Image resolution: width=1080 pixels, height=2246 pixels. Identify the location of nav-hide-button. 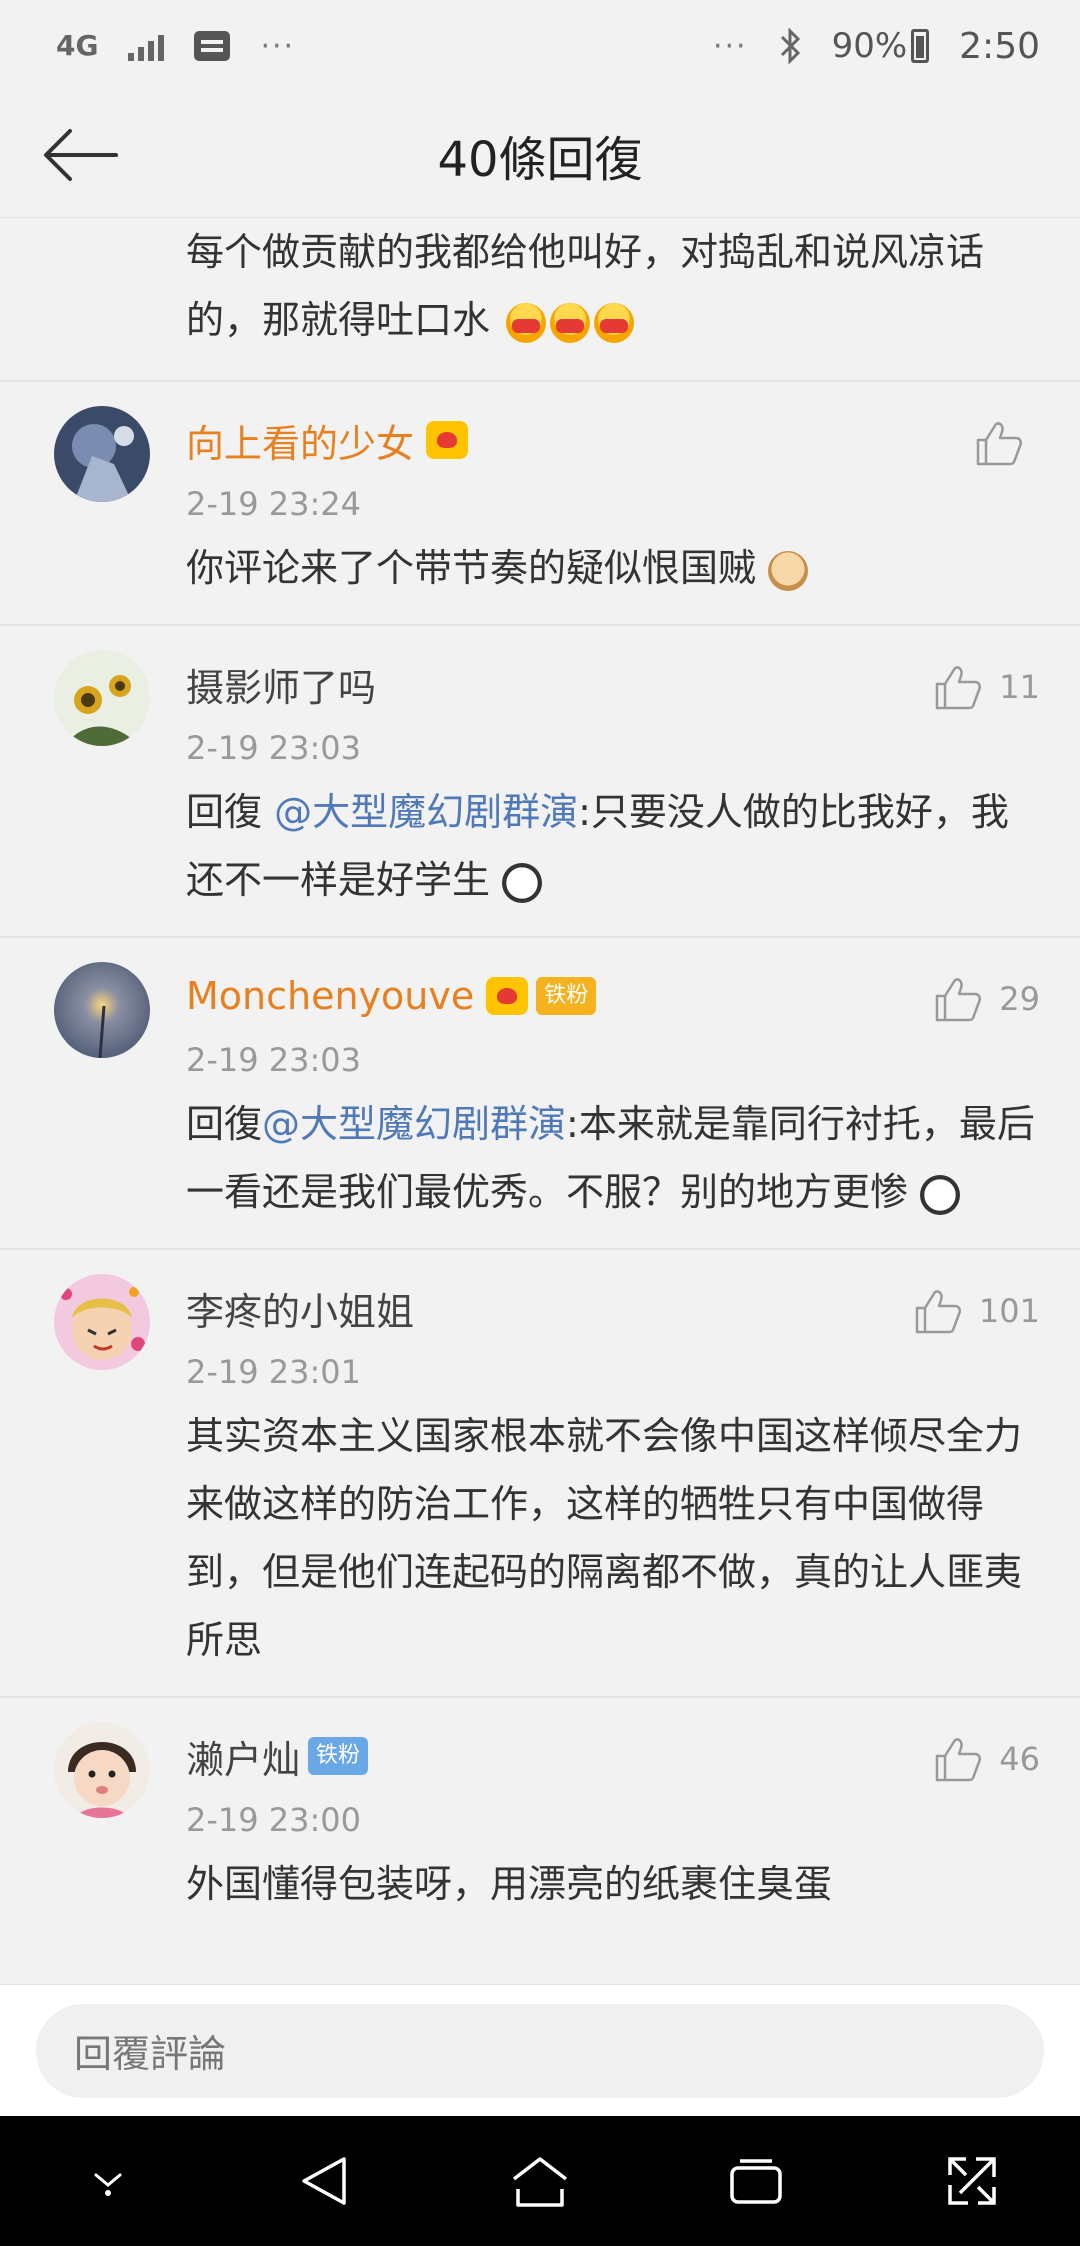
(108, 2181).